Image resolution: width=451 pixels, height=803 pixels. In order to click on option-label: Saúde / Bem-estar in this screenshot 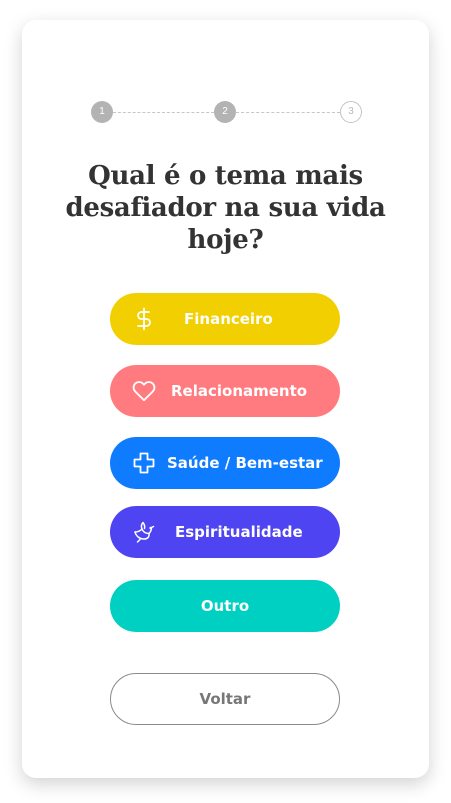, I will do `click(245, 463)`.